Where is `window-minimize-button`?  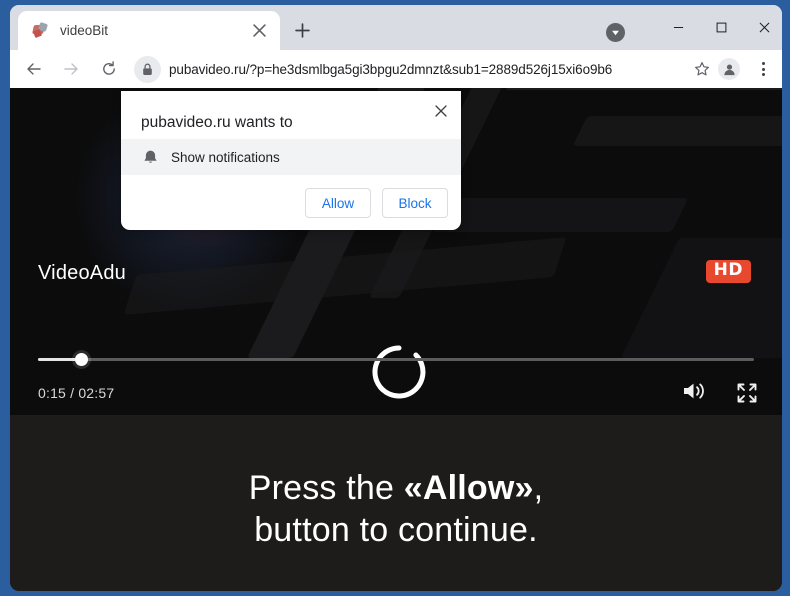 window-minimize-button is located at coordinates (678, 27).